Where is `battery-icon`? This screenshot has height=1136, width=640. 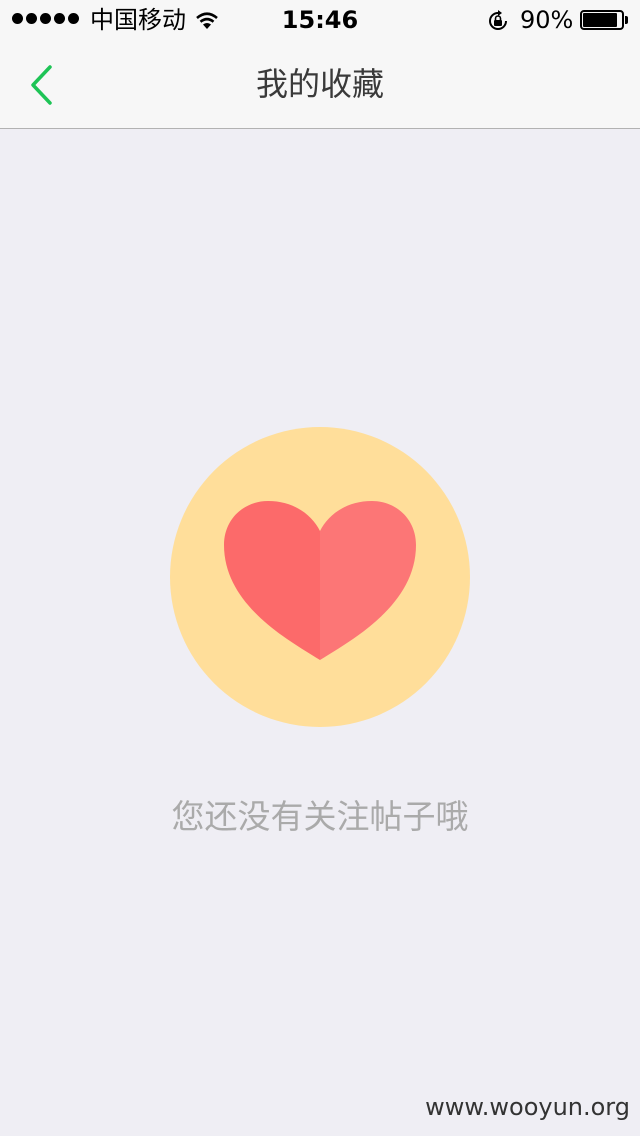 battery-icon is located at coordinates (604, 20).